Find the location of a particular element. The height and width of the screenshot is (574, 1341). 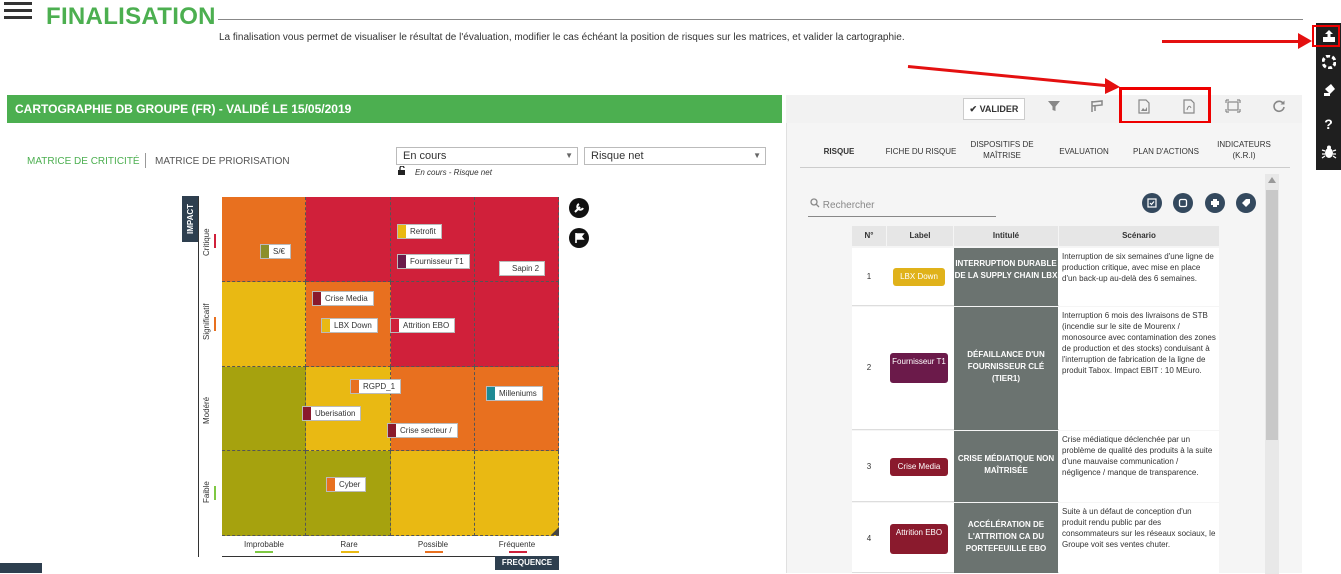

tab-fiche-risque: FICHE DU RISQUE is located at coordinates (921, 151).